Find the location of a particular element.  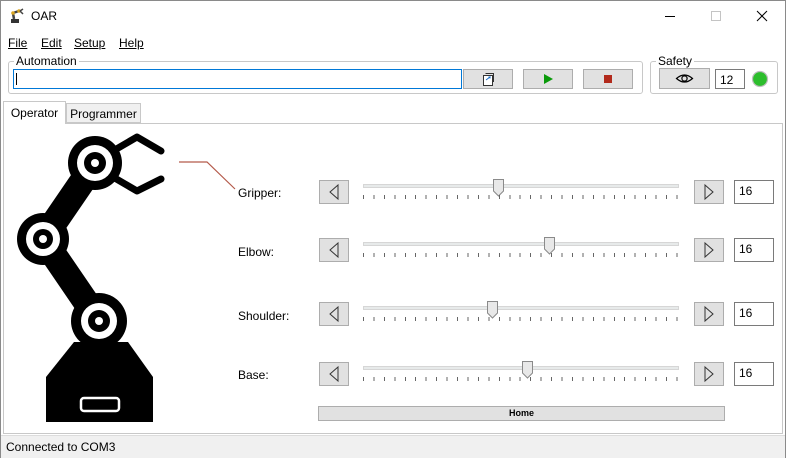

base-decrease-button is located at coordinates (334, 374).